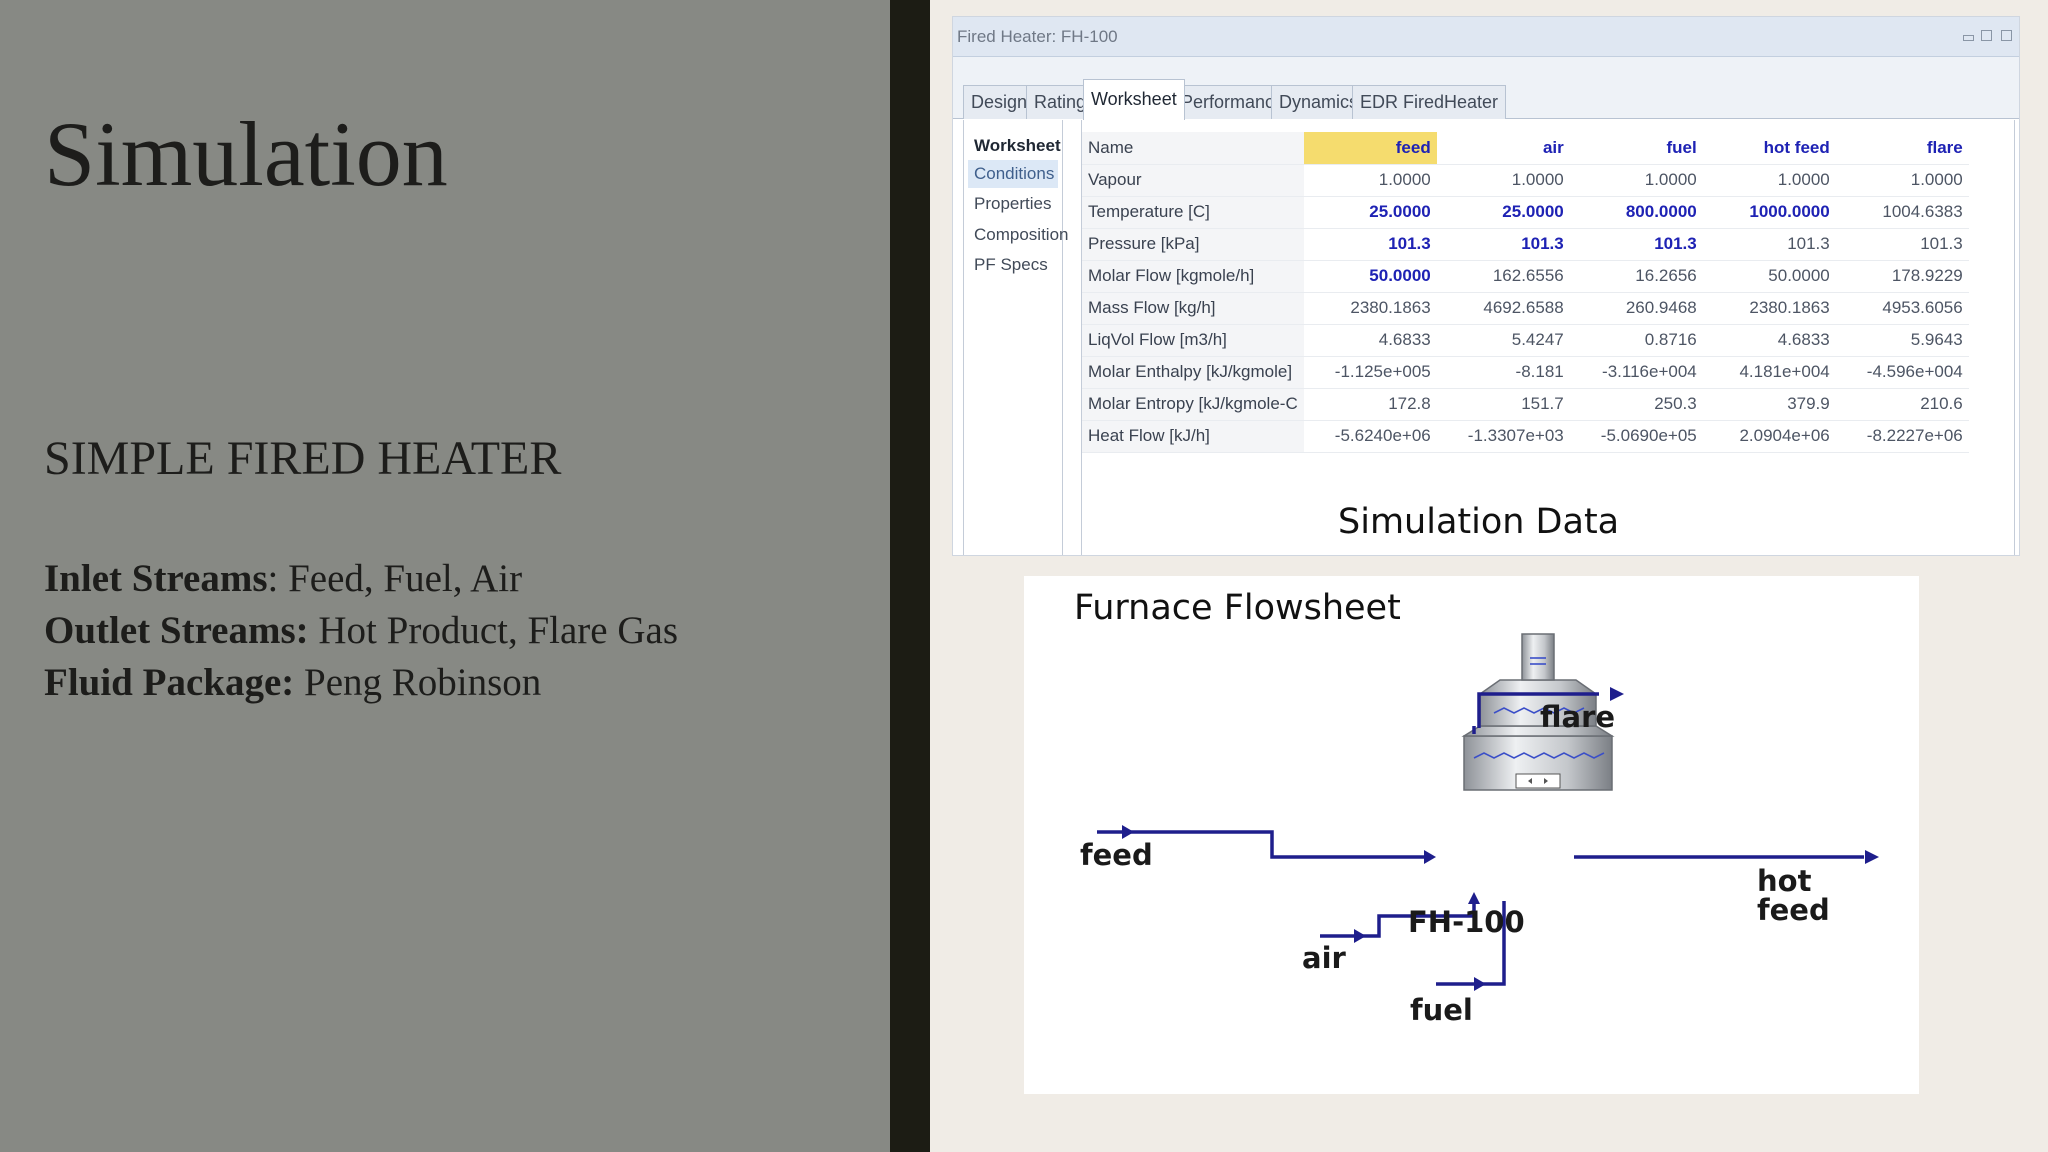  What do you see at coordinates (1370, 436) in the screenshot?
I see `value-cell: -5.6240e+06` at bounding box center [1370, 436].